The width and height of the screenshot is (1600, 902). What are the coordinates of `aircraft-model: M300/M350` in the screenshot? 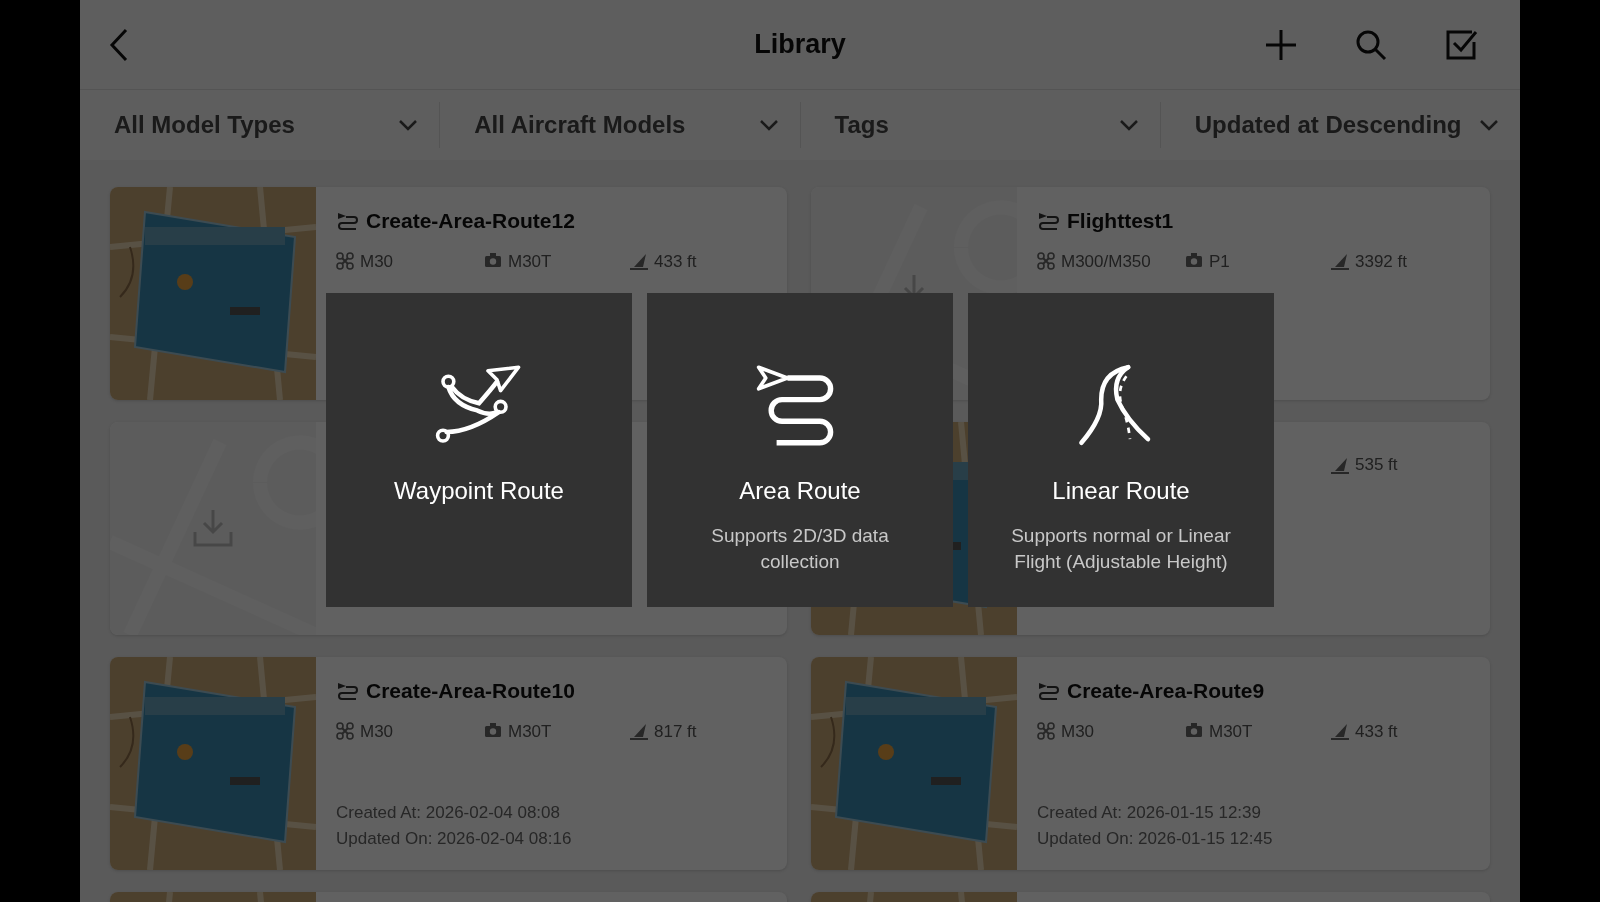 It's located at (1106, 261).